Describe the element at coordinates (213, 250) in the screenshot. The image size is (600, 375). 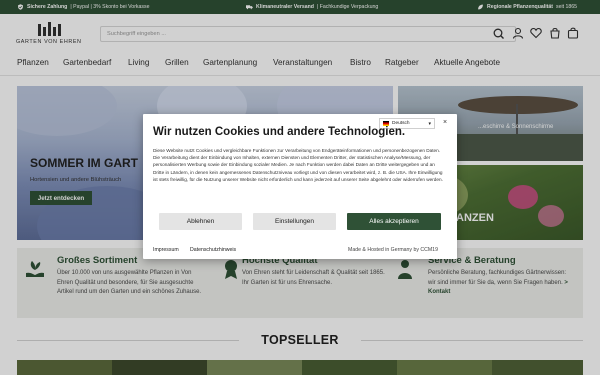
I see `privacy-link: Datenschutzhinweis` at that location.